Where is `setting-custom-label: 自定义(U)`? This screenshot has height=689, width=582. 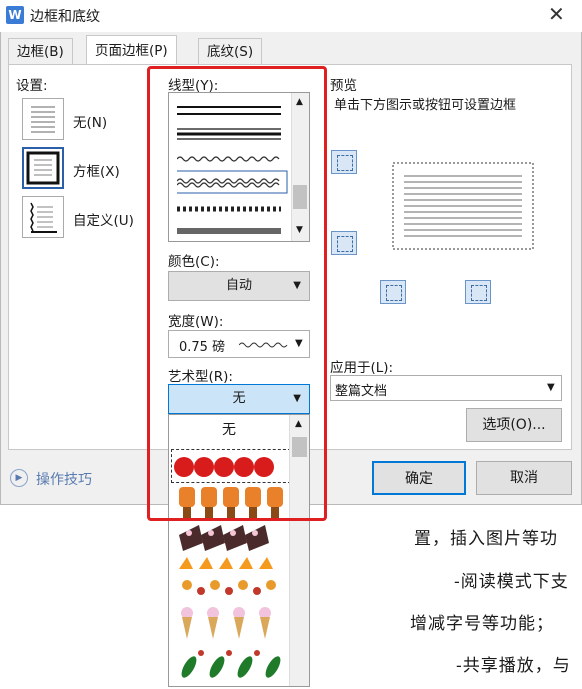
setting-custom-label: 自定义(U) is located at coordinates (103, 219).